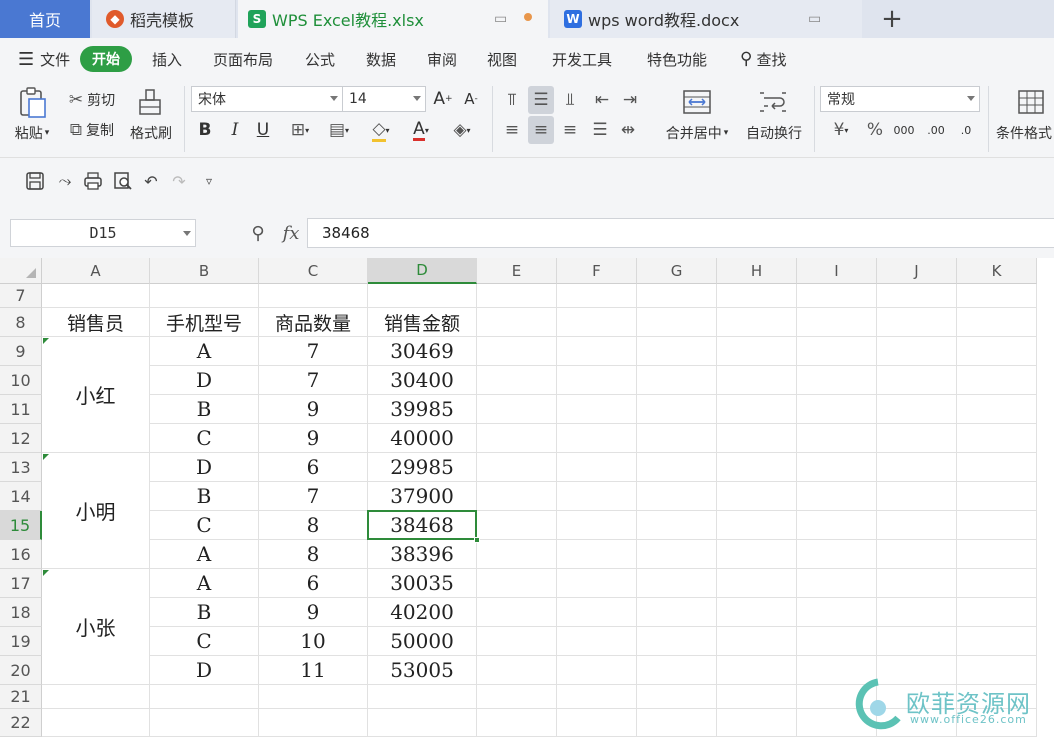 The width and height of the screenshot is (1054, 737). Describe the element at coordinates (21, 697) in the screenshot. I see `row-header-21: 21` at that location.